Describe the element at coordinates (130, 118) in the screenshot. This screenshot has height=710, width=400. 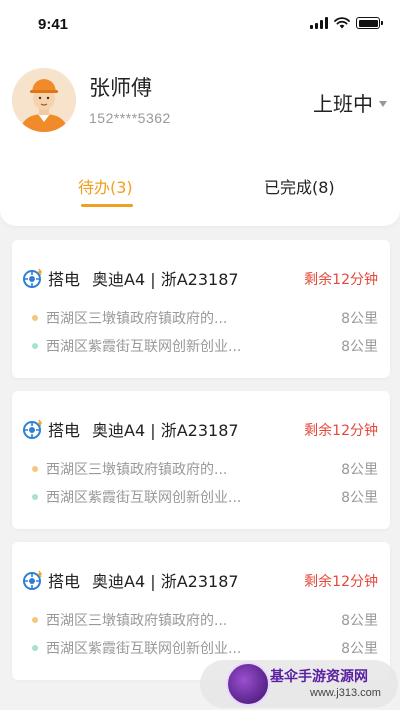
I see `user-phone: 152****5362` at that location.